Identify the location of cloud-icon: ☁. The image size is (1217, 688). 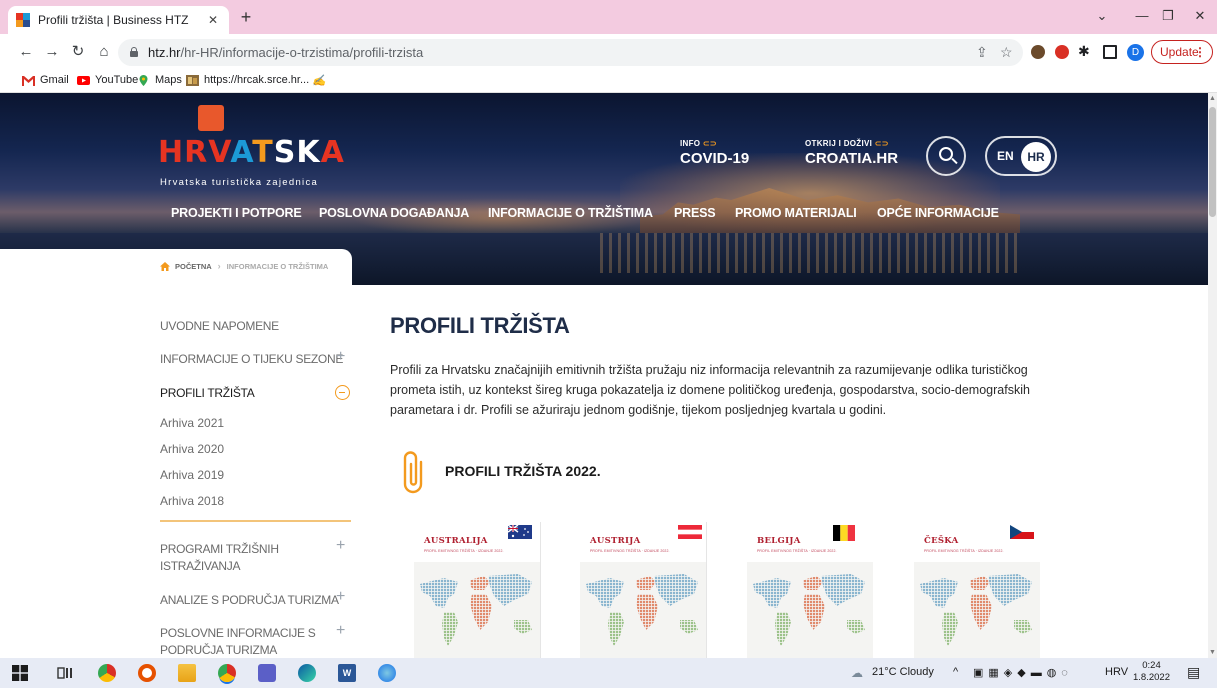
(857, 673).